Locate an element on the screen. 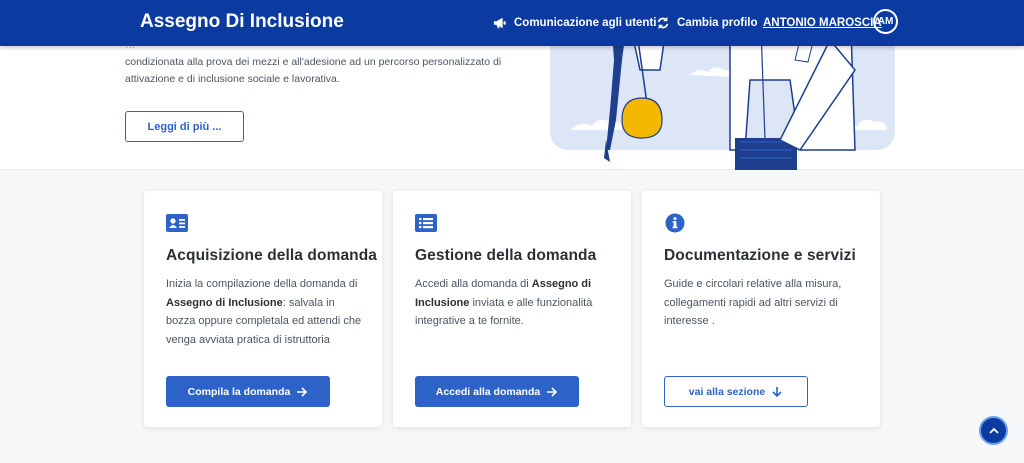 Image resolution: width=1024 pixels, height=463 pixels. communications-label: Comunicazione agli utenti is located at coordinates (585, 23).